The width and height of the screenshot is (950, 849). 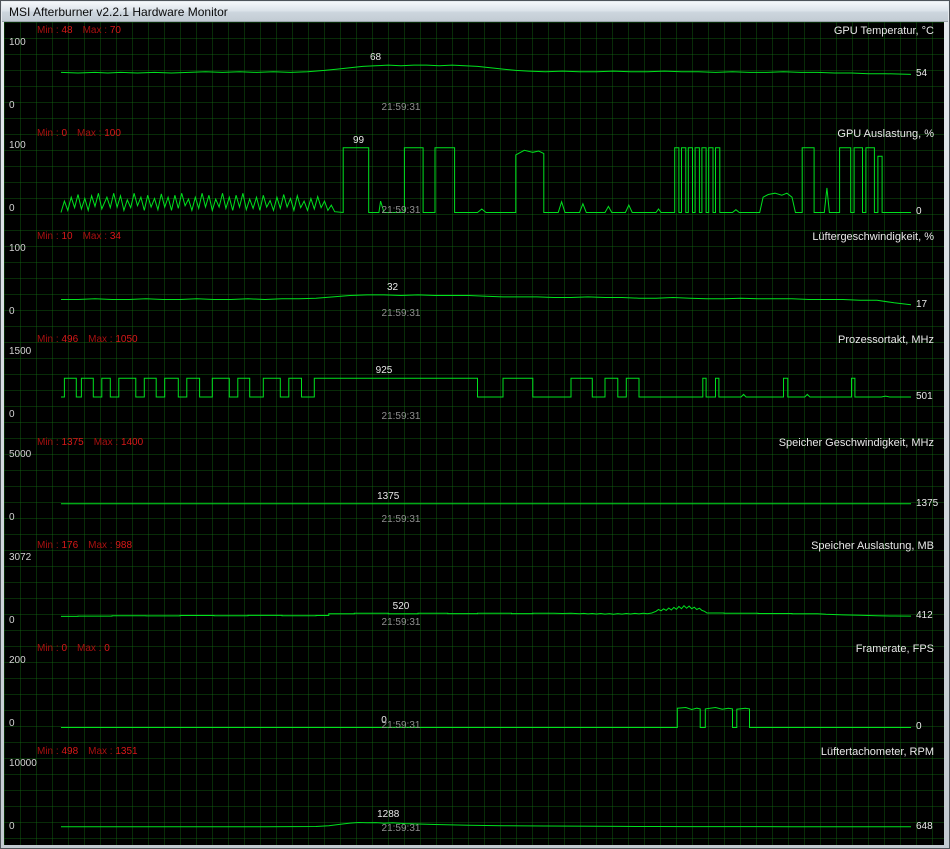 I want to click on y-axis-max-tick: 5000, so click(x=20, y=454).